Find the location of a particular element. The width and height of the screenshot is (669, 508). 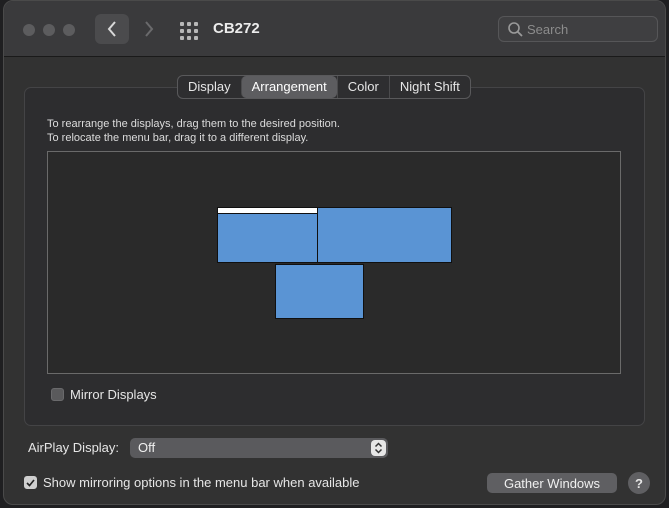

display-bottom is located at coordinates (319, 291).